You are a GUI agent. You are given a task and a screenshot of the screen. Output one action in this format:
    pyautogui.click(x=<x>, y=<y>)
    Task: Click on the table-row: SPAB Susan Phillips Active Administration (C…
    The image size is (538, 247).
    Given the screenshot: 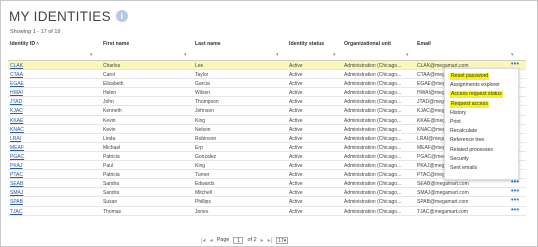 What is the action you would take?
    pyautogui.click(x=267, y=202)
    